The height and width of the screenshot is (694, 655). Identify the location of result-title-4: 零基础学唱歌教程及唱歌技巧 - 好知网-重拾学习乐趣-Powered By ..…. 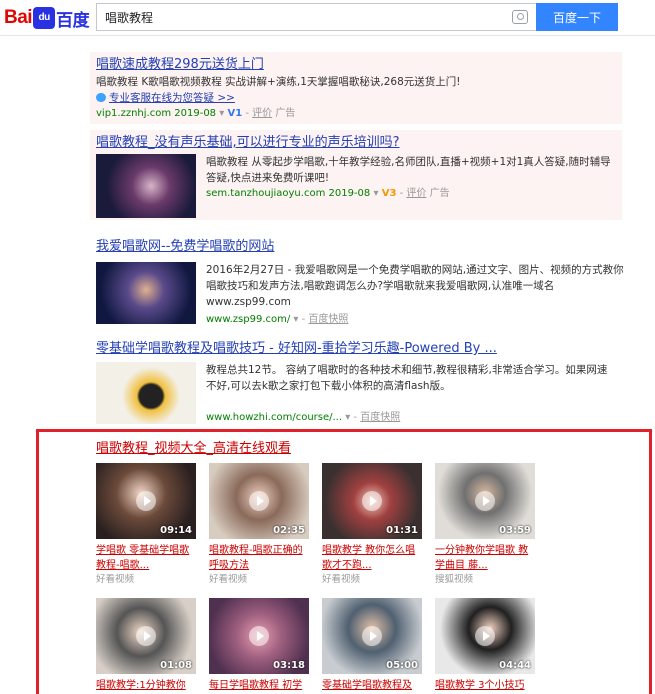
(361, 349).